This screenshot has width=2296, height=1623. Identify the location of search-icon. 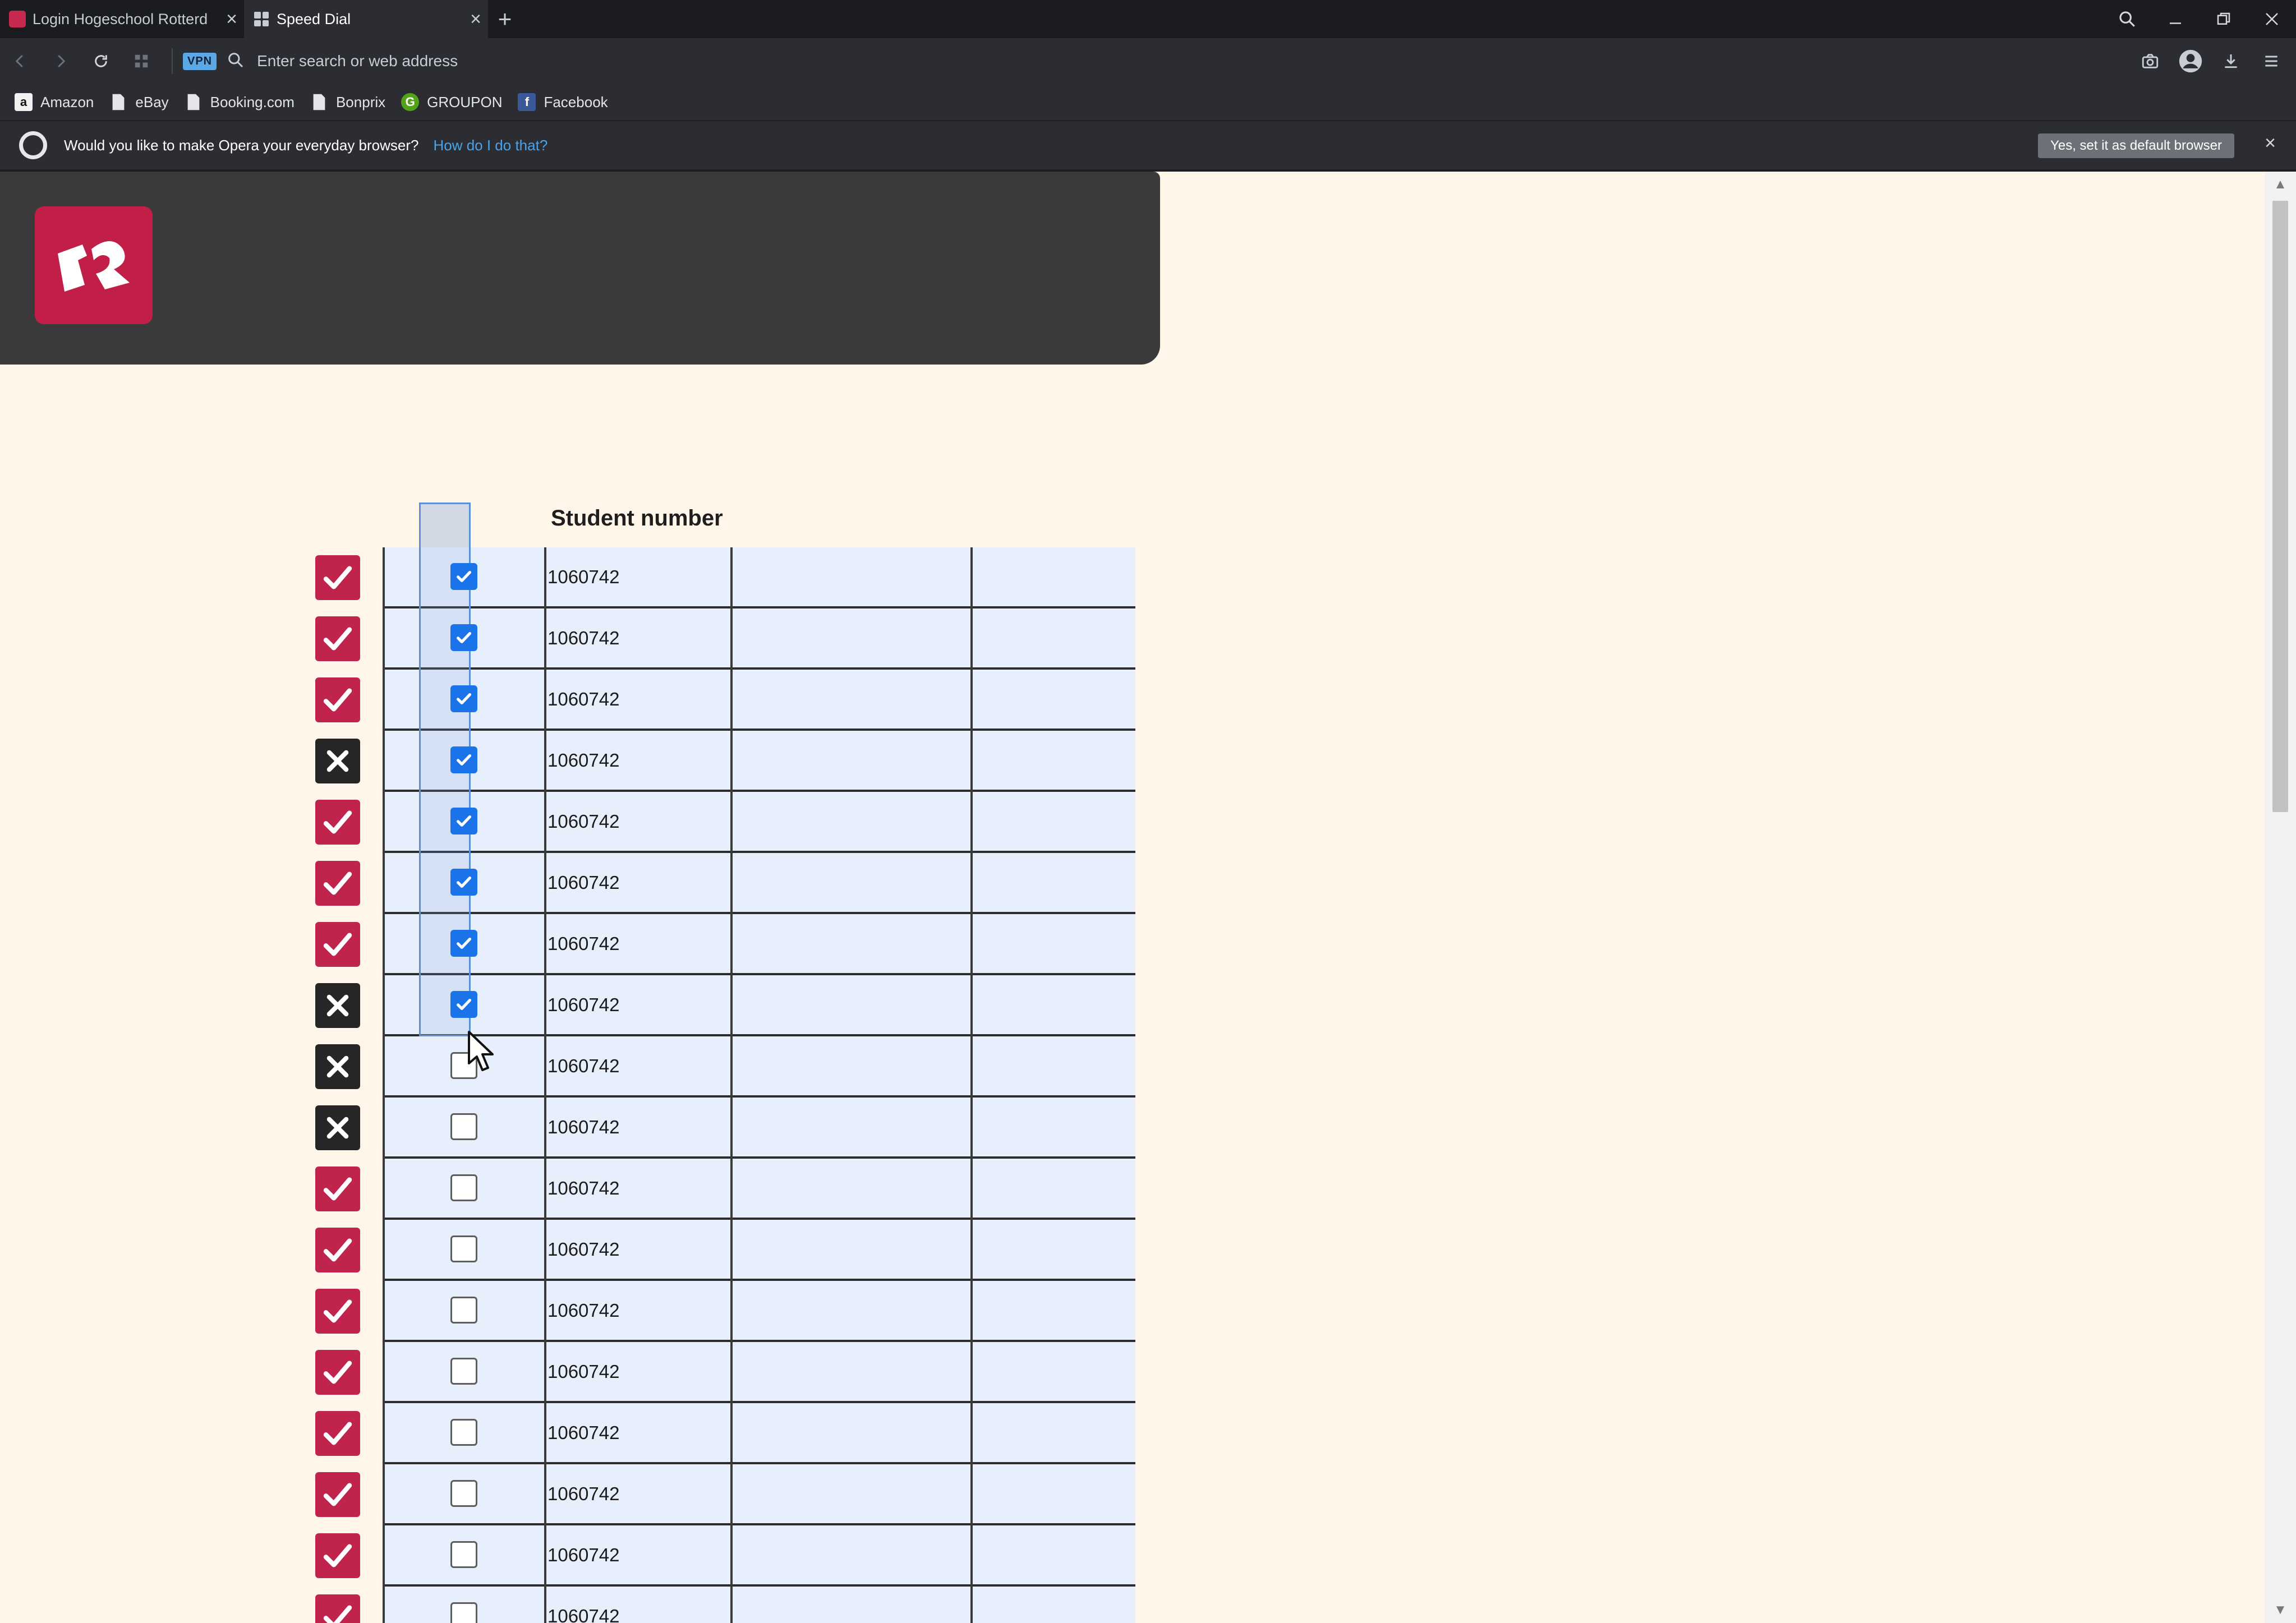
(236, 61).